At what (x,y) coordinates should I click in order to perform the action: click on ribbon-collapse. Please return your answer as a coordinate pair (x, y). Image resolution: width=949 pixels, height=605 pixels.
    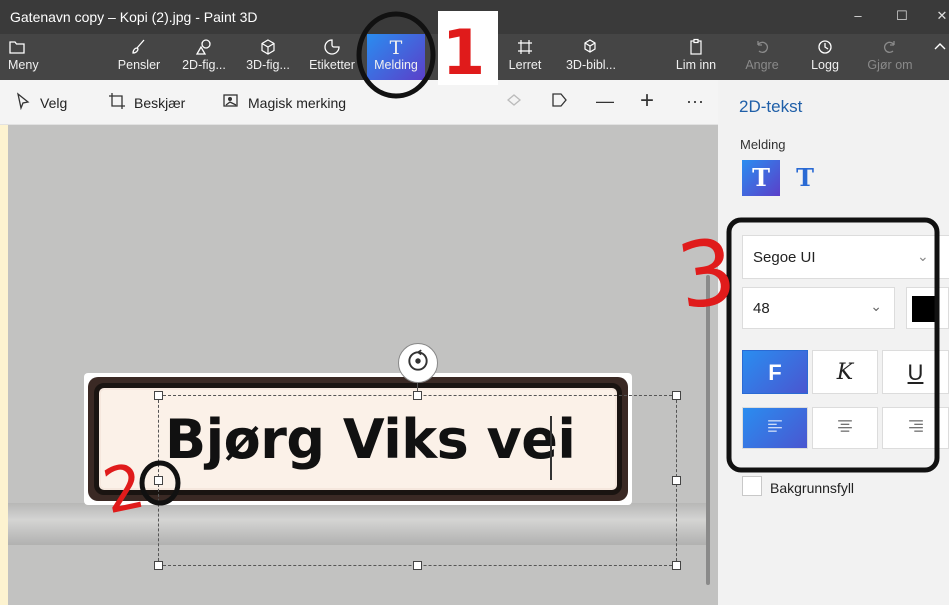
    Looking at the image, I should click on (939, 57).